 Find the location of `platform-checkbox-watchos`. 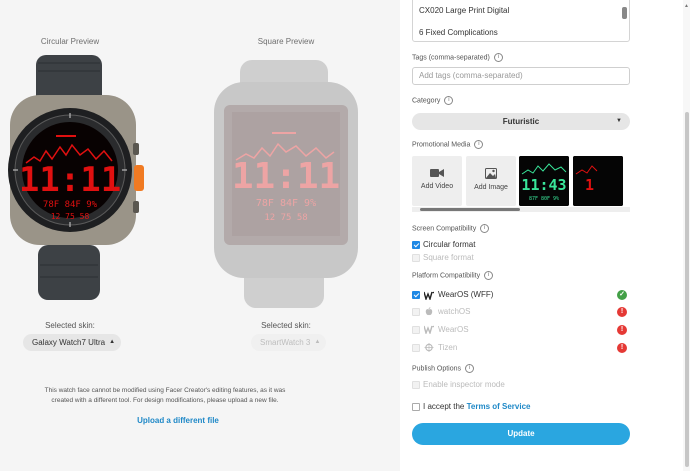

platform-checkbox-watchos is located at coordinates (416, 312).